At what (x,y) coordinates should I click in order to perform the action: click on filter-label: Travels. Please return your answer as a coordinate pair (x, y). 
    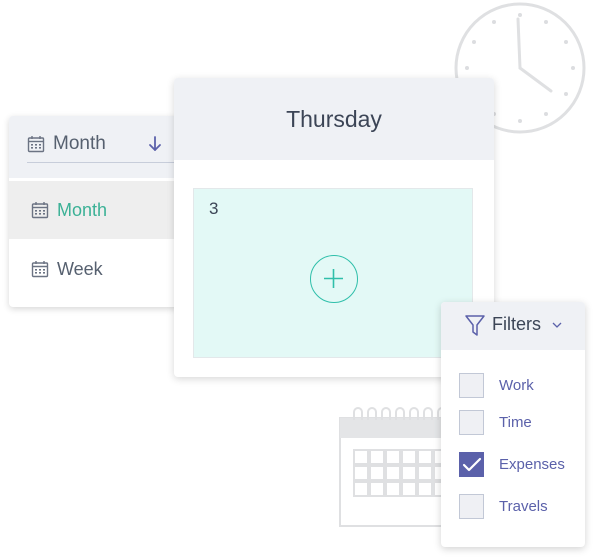
    Looking at the image, I should click on (523, 506).